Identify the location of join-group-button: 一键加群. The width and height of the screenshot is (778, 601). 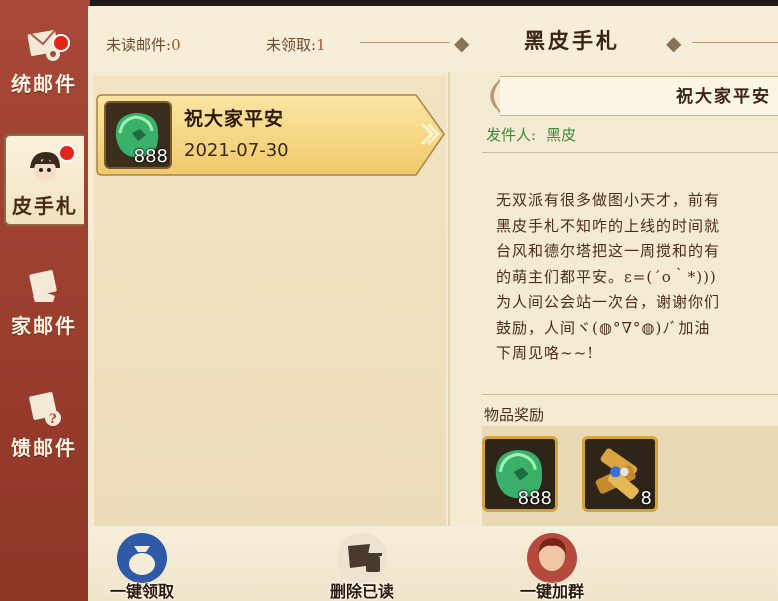
(552, 566).